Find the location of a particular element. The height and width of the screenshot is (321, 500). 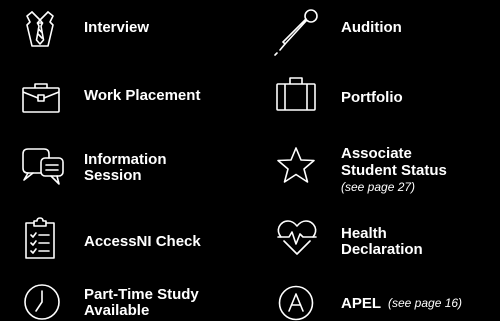

interview-label: Interview is located at coordinates (117, 27).